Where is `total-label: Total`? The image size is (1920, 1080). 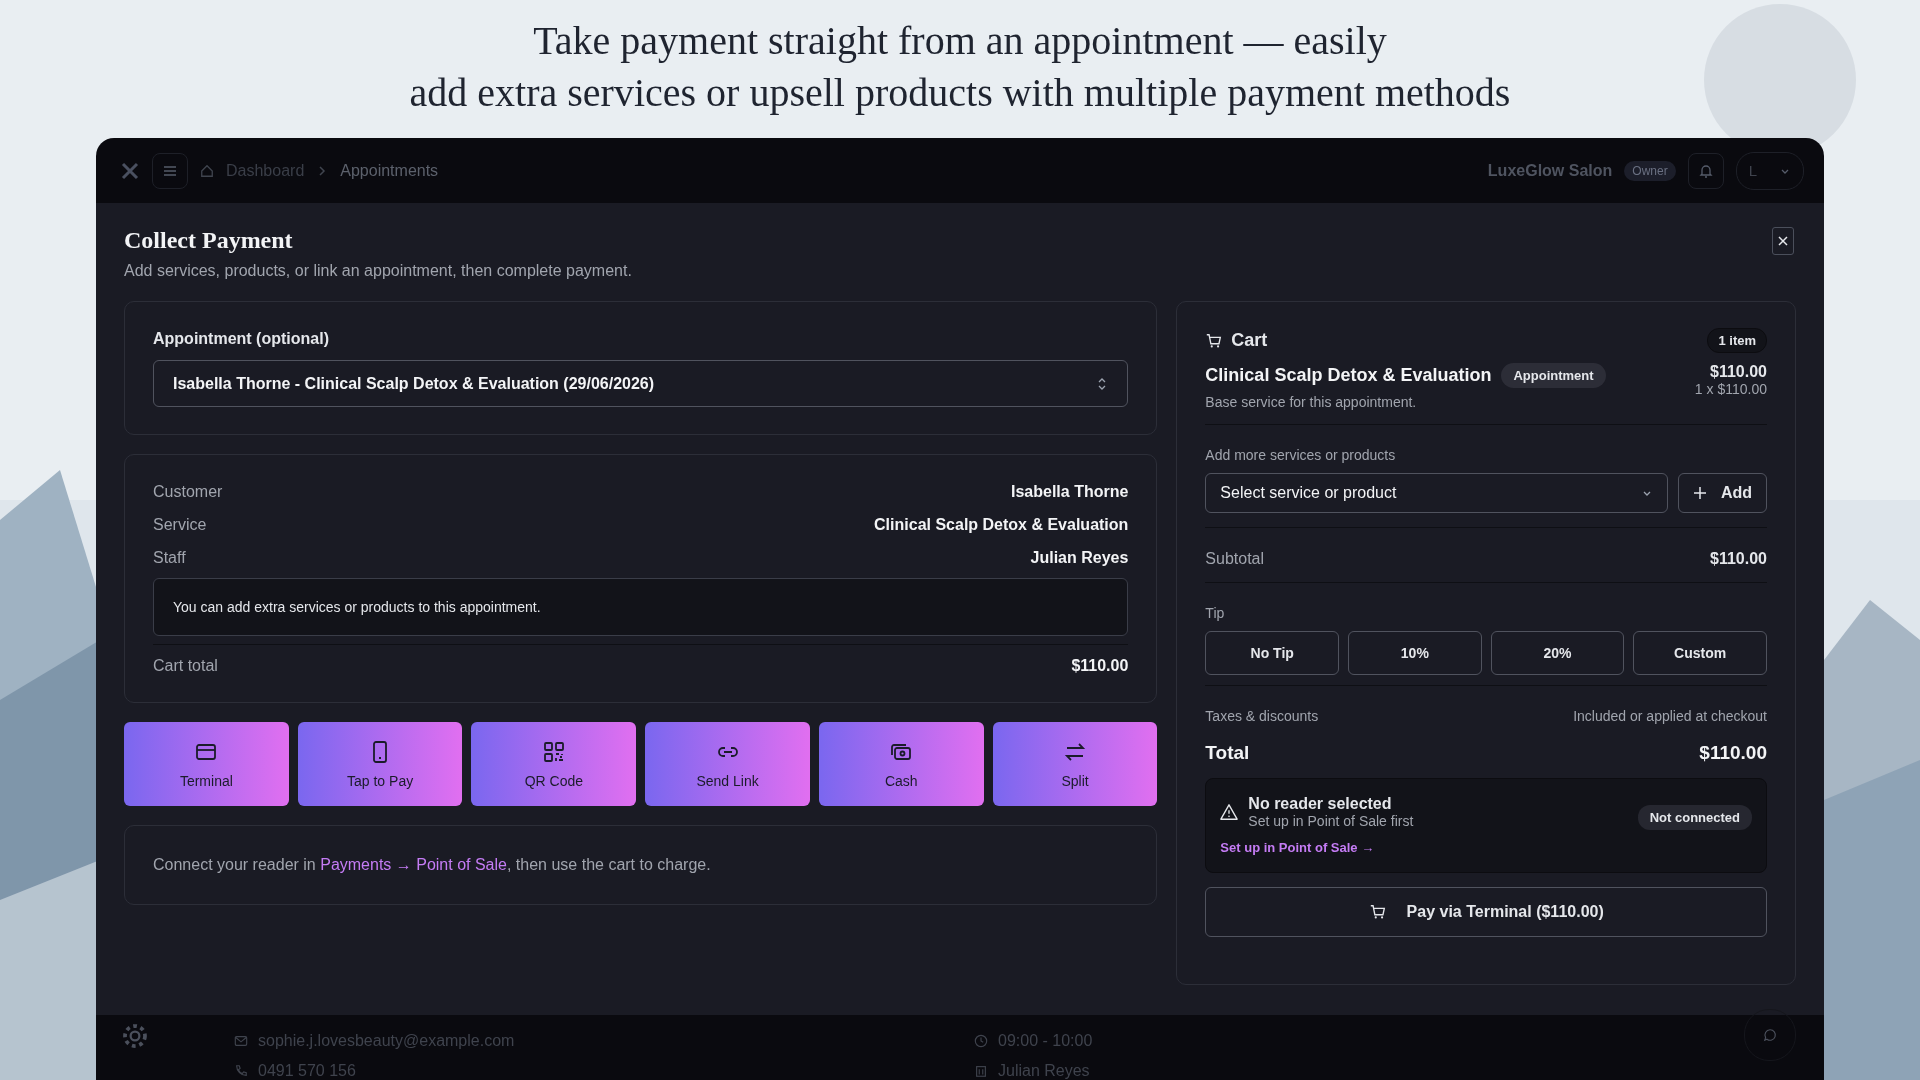 total-label: Total is located at coordinates (1227, 753).